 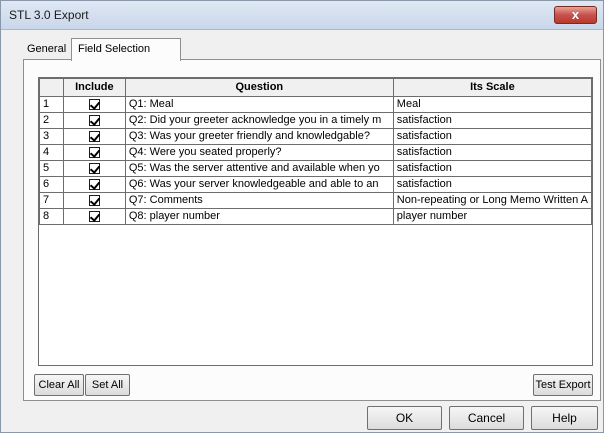 I want to click on table-row: 1 Q1: Meal Meal, so click(x=315, y=104).